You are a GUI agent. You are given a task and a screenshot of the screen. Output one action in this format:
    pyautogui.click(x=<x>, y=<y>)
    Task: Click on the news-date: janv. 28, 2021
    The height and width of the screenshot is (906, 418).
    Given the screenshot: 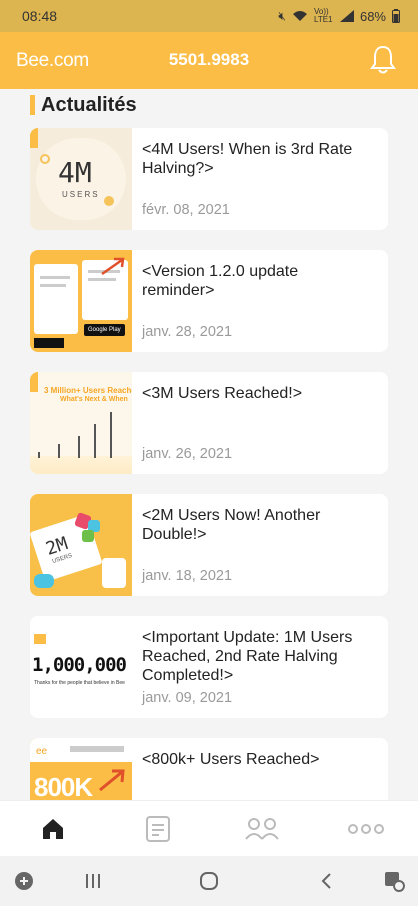 What is the action you would take?
    pyautogui.click(x=187, y=332)
    